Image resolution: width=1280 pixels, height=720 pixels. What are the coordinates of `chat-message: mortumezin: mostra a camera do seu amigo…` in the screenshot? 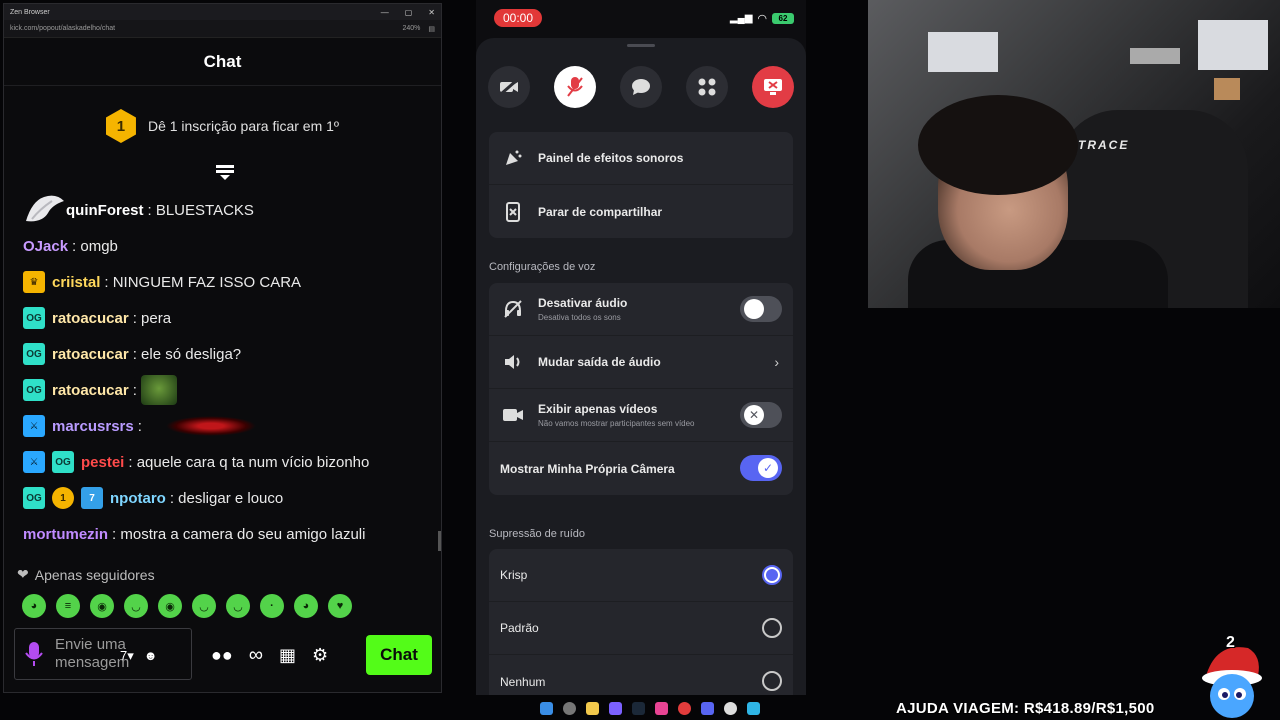 It's located at (222, 534).